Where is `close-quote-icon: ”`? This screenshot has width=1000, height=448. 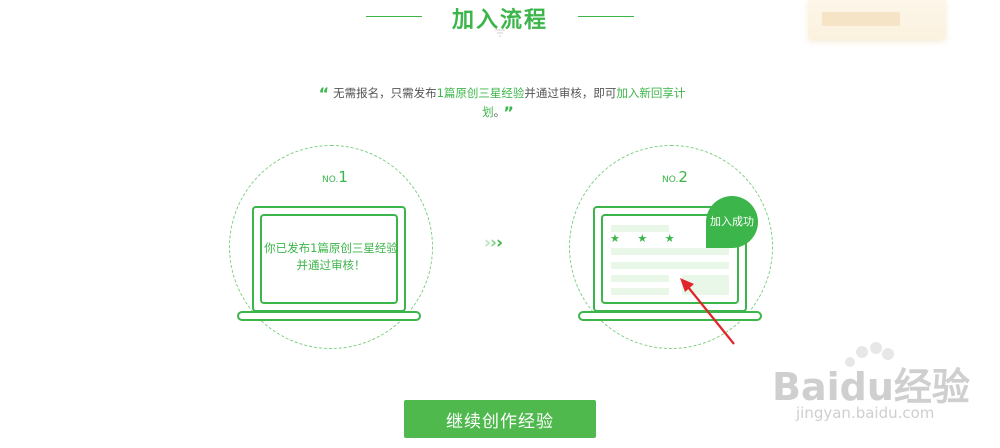 close-quote-icon: ” is located at coordinates (508, 112).